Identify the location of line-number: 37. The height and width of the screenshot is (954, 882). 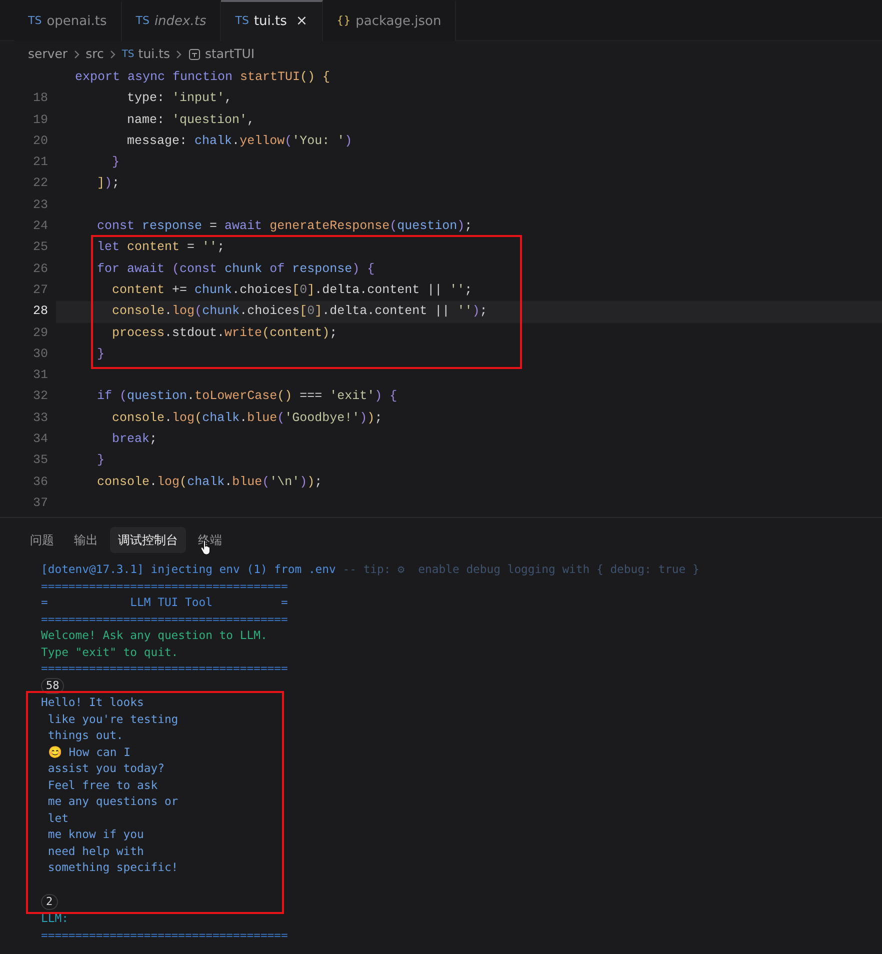
(40, 503).